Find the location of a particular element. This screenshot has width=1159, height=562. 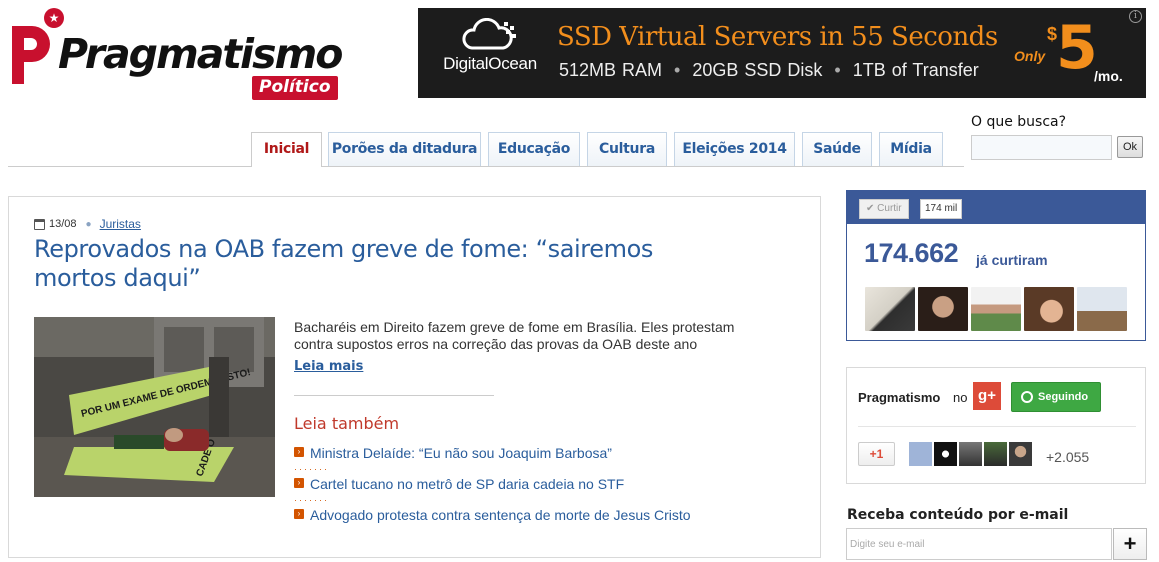

facebook-like-count: 174.662 is located at coordinates (911, 253).